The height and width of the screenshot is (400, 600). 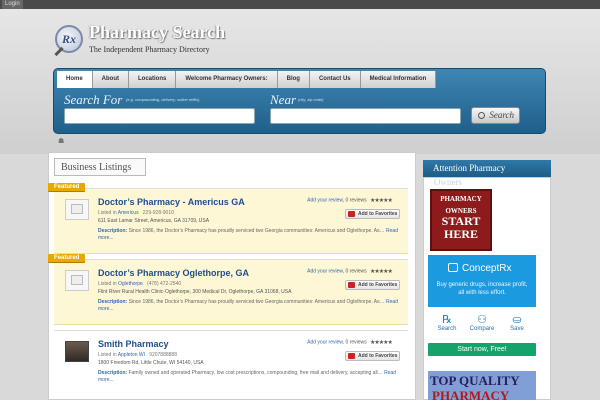 I want to click on feature-search: ℞ Search, so click(x=447, y=323).